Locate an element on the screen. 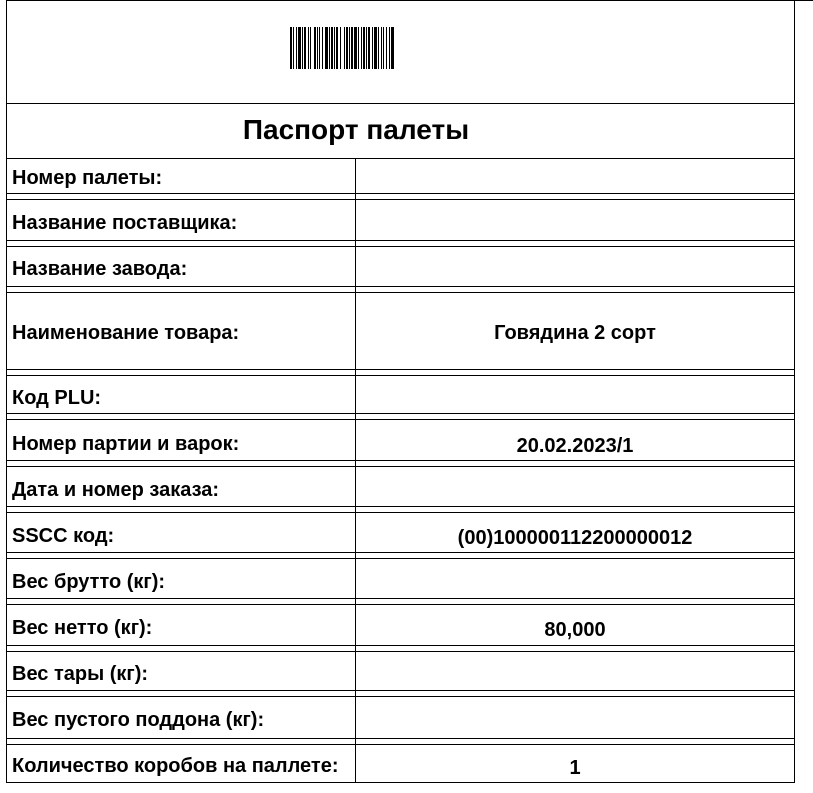  frame-right-border is located at coordinates (794, 391).